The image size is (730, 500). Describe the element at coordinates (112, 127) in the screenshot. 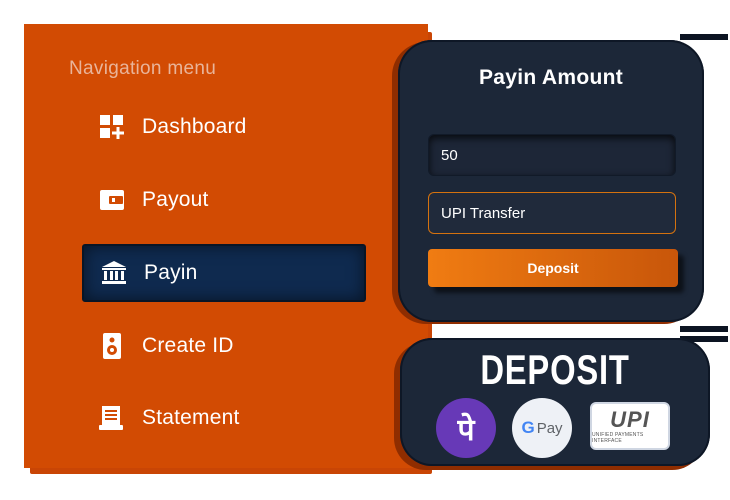

I see `dashboard-icon` at that location.